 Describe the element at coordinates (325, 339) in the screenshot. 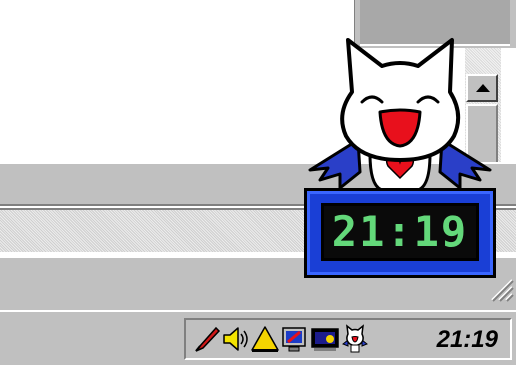

I see `display-settings-icon` at that location.